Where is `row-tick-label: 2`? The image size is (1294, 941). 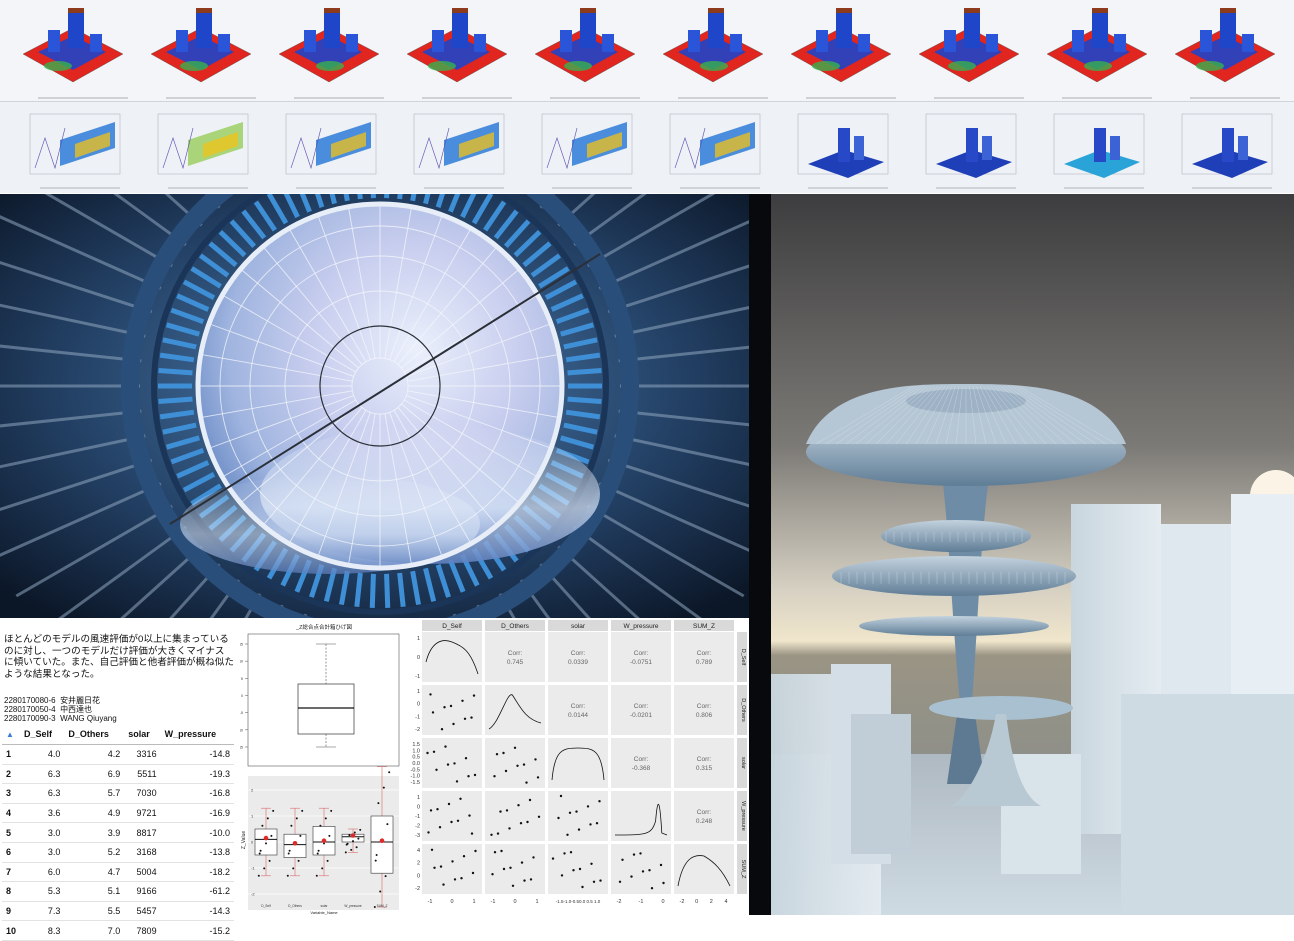 row-tick-label: 2 is located at coordinates (418, 864).